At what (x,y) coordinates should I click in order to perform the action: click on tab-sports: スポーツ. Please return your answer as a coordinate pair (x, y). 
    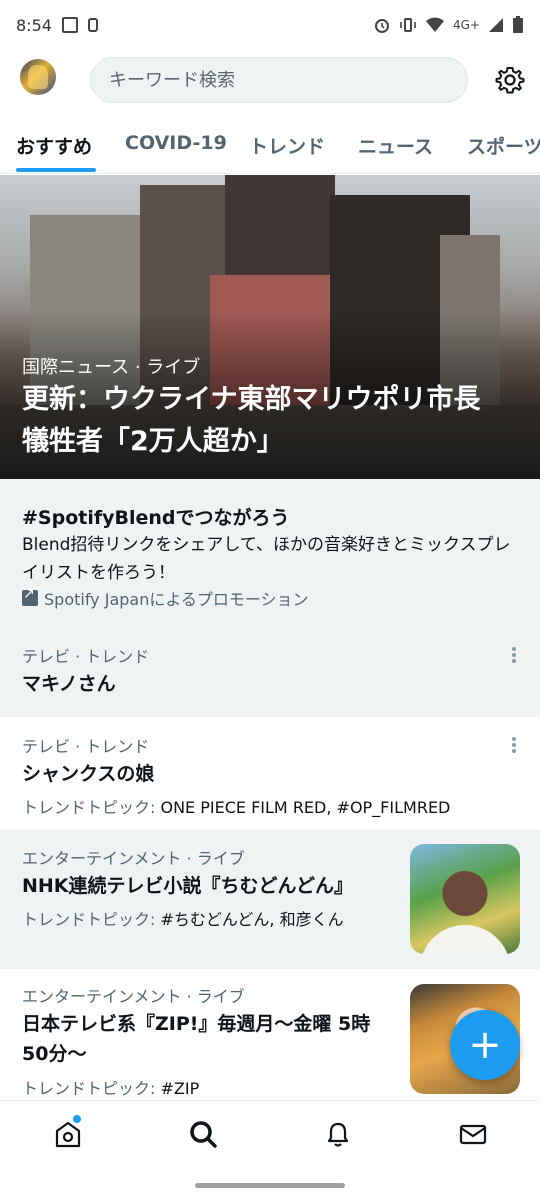
    Looking at the image, I should click on (503, 145).